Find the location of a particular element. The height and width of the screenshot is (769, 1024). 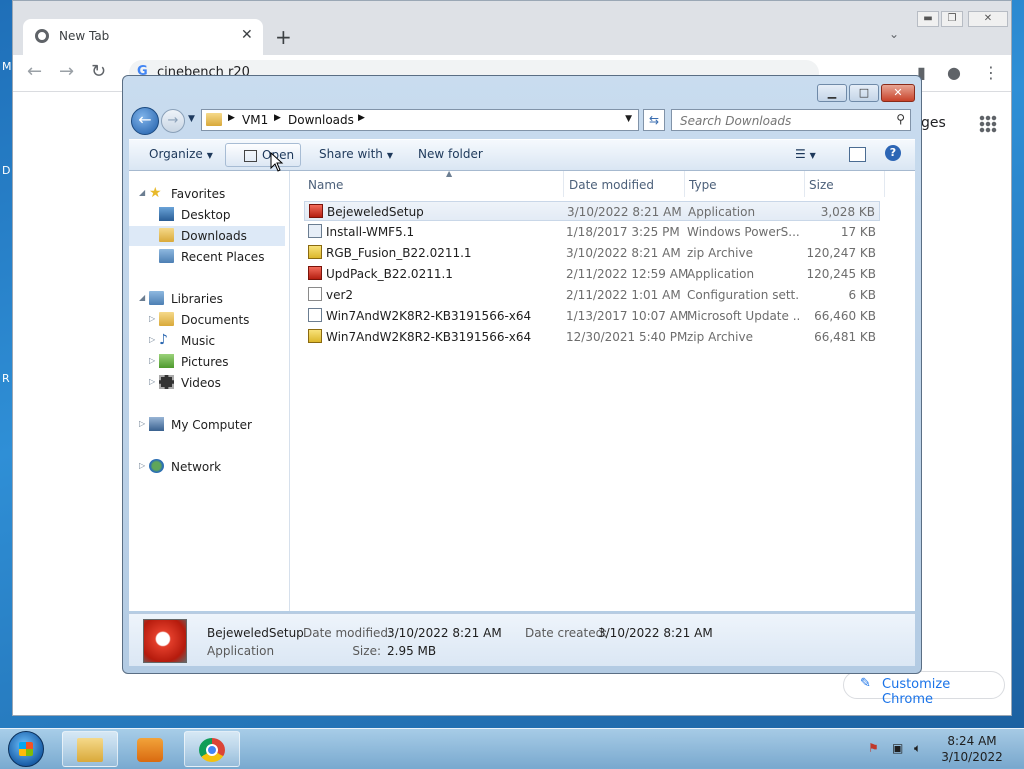

chrome-minimize-button: ▬ is located at coordinates (928, 19).